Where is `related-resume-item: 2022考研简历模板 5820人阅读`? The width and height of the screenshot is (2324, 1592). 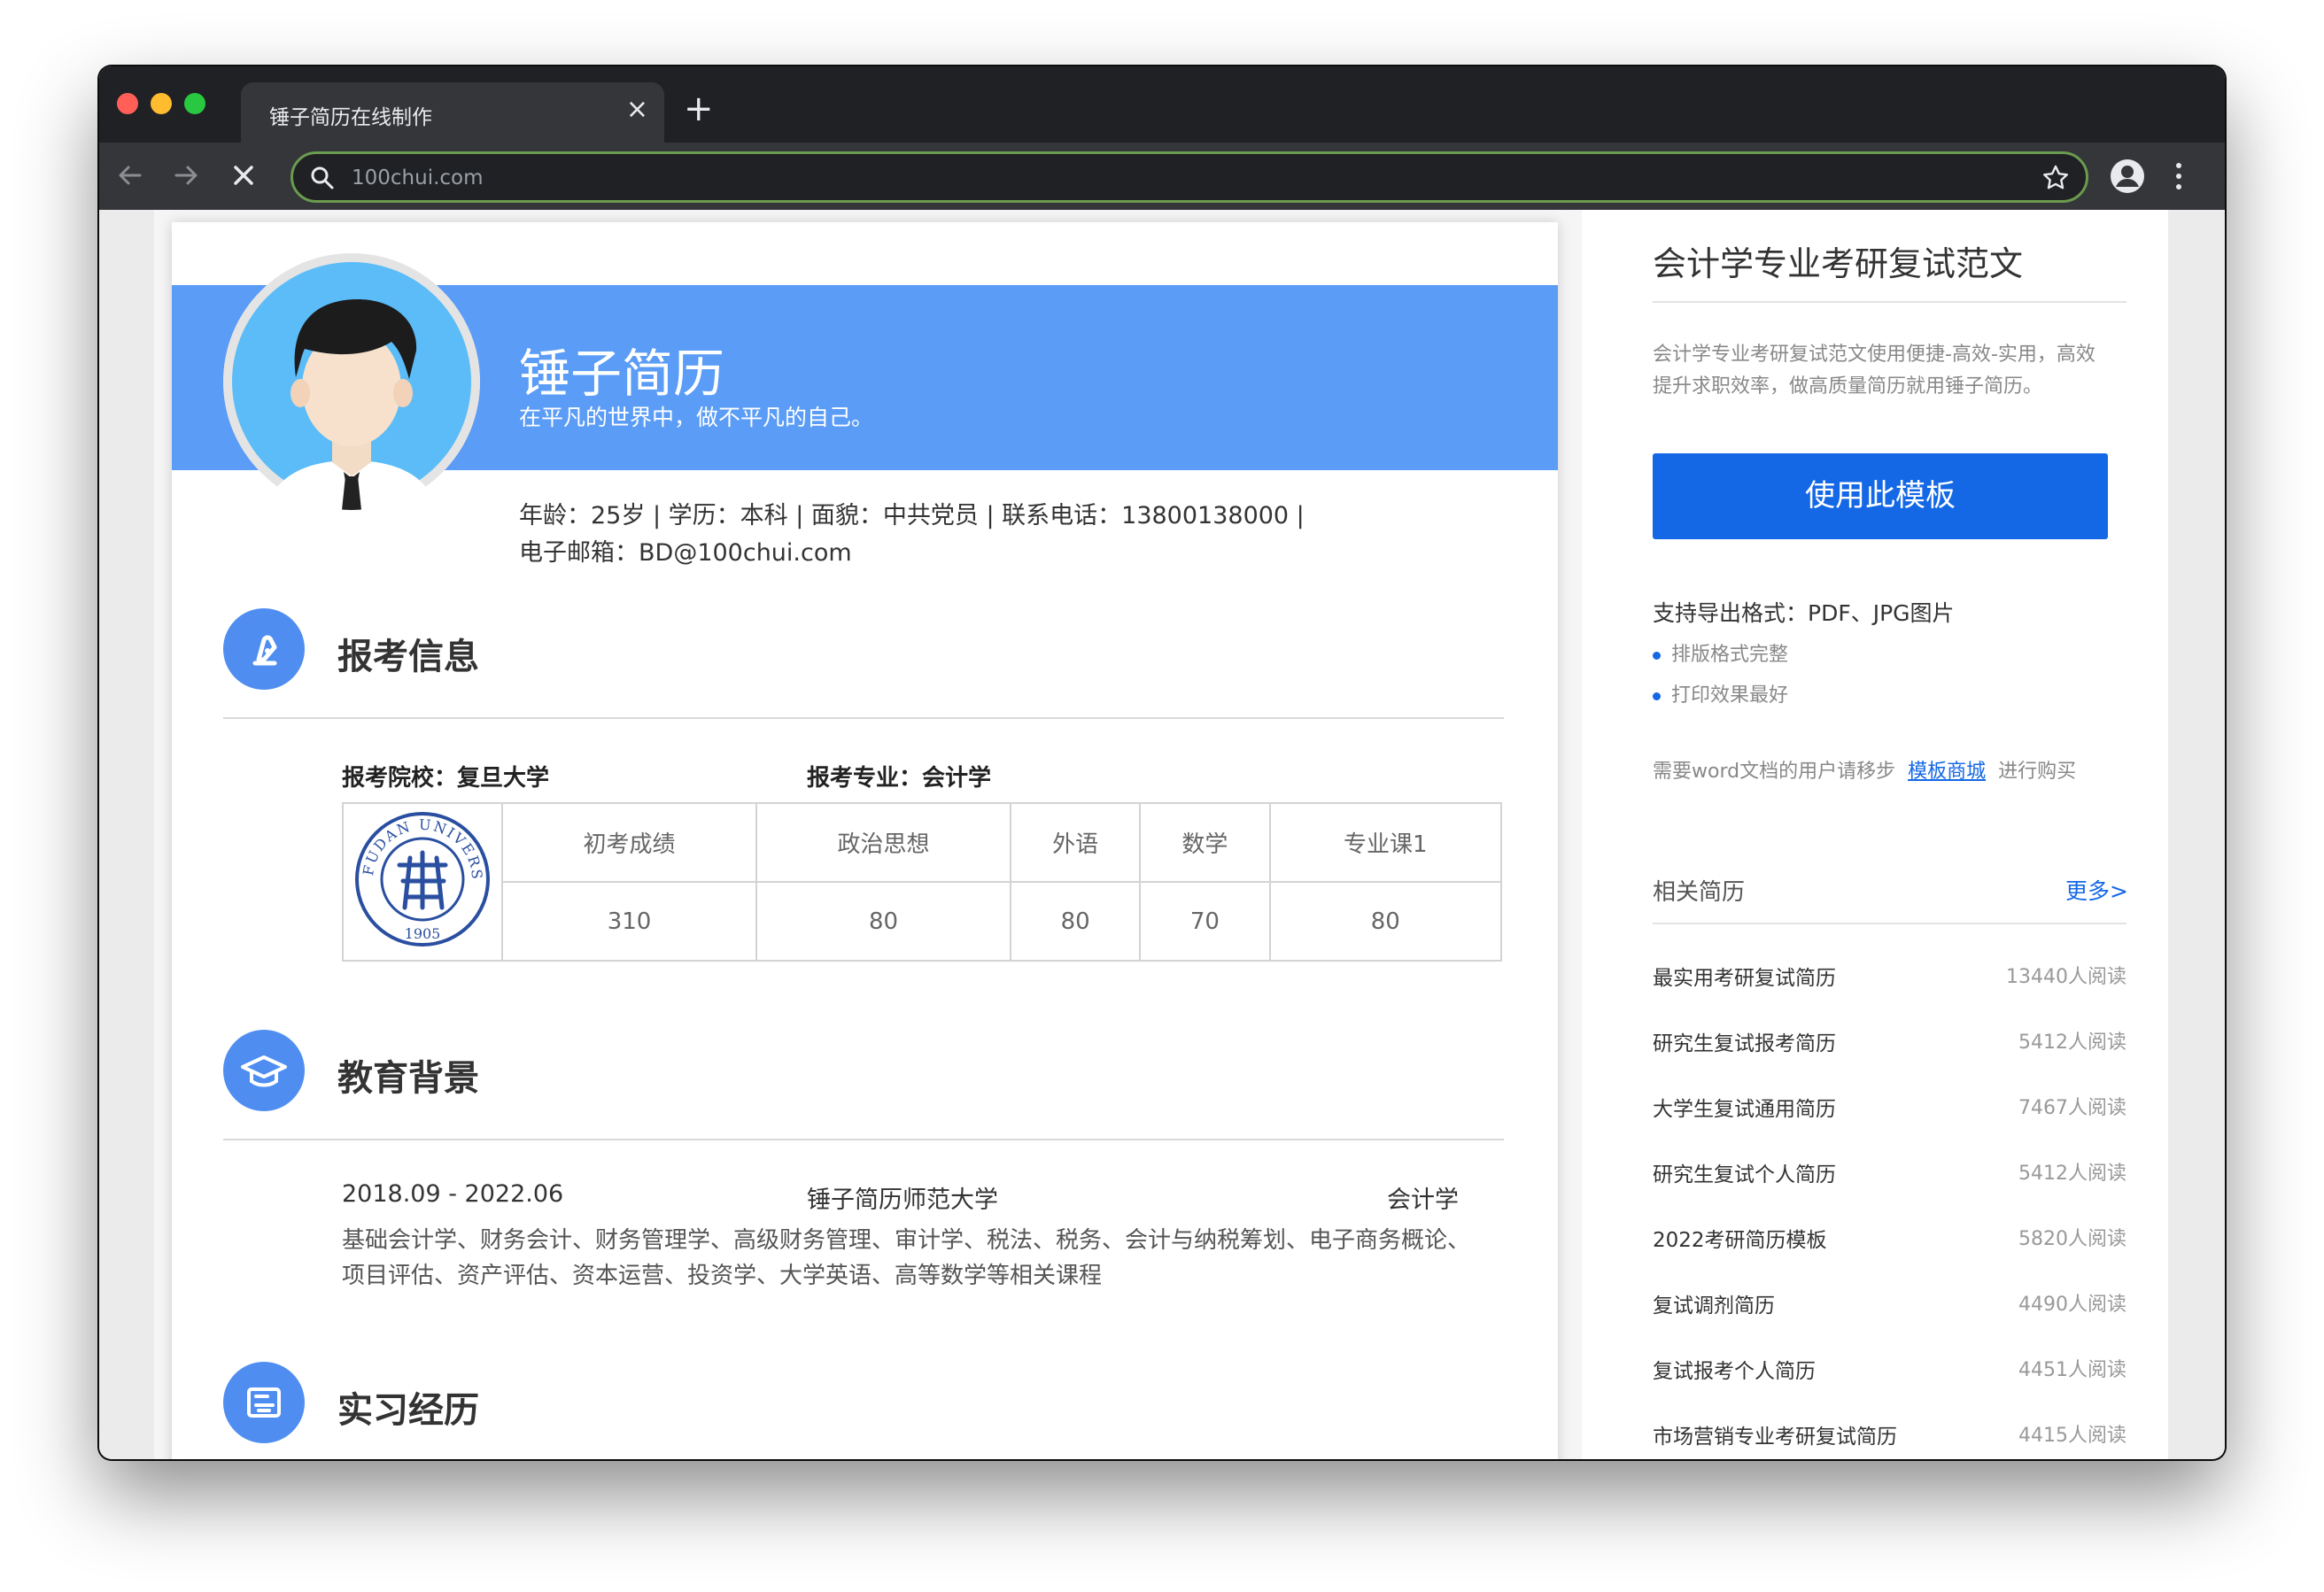
related-resume-item: 2022考研简历模板 5820人阅读 is located at coordinates (1889, 1240).